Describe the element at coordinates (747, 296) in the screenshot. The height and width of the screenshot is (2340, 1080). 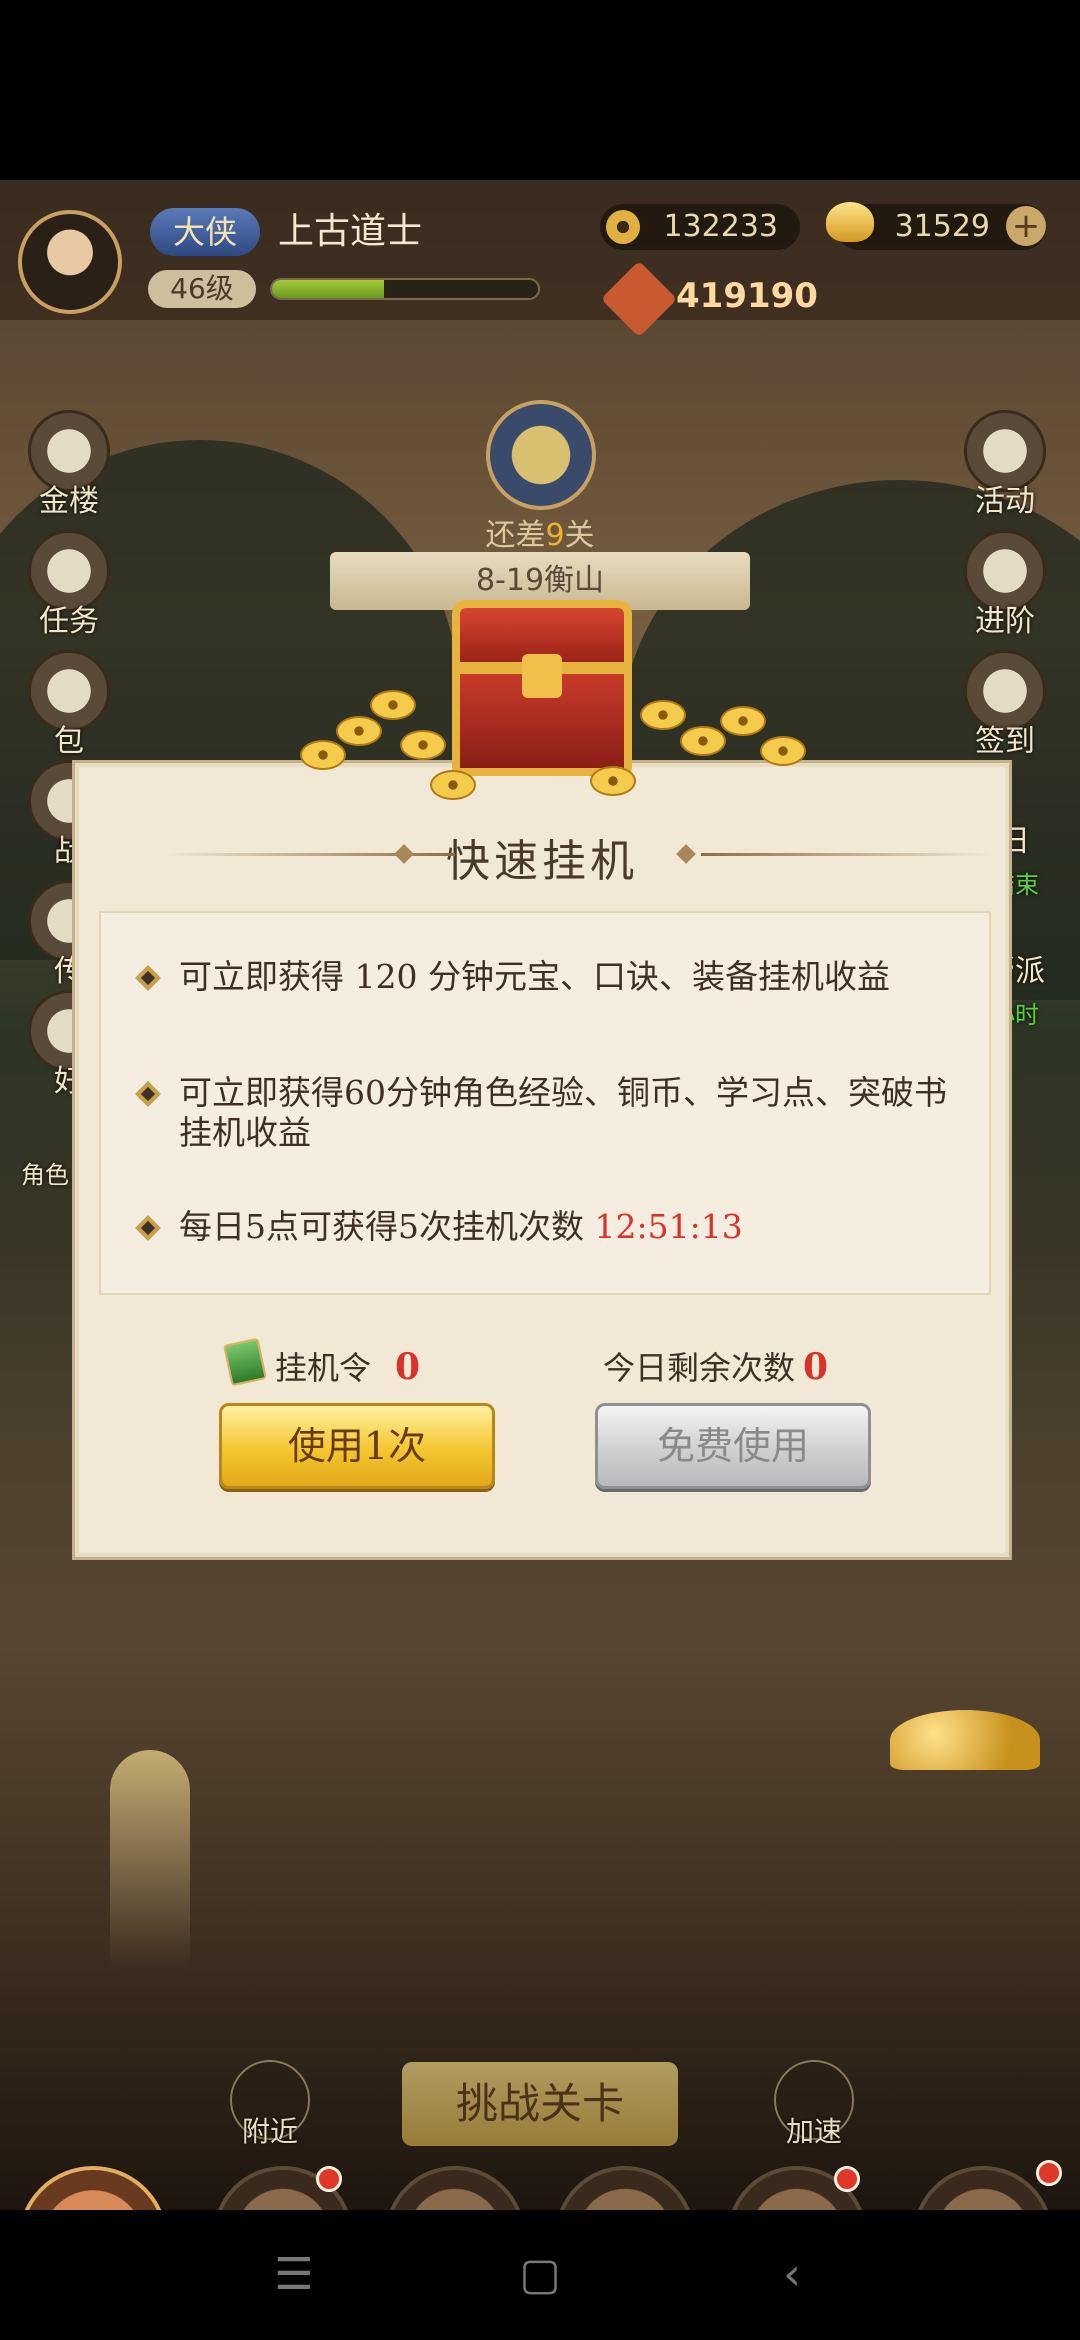
I see `power-value: 419190` at that location.